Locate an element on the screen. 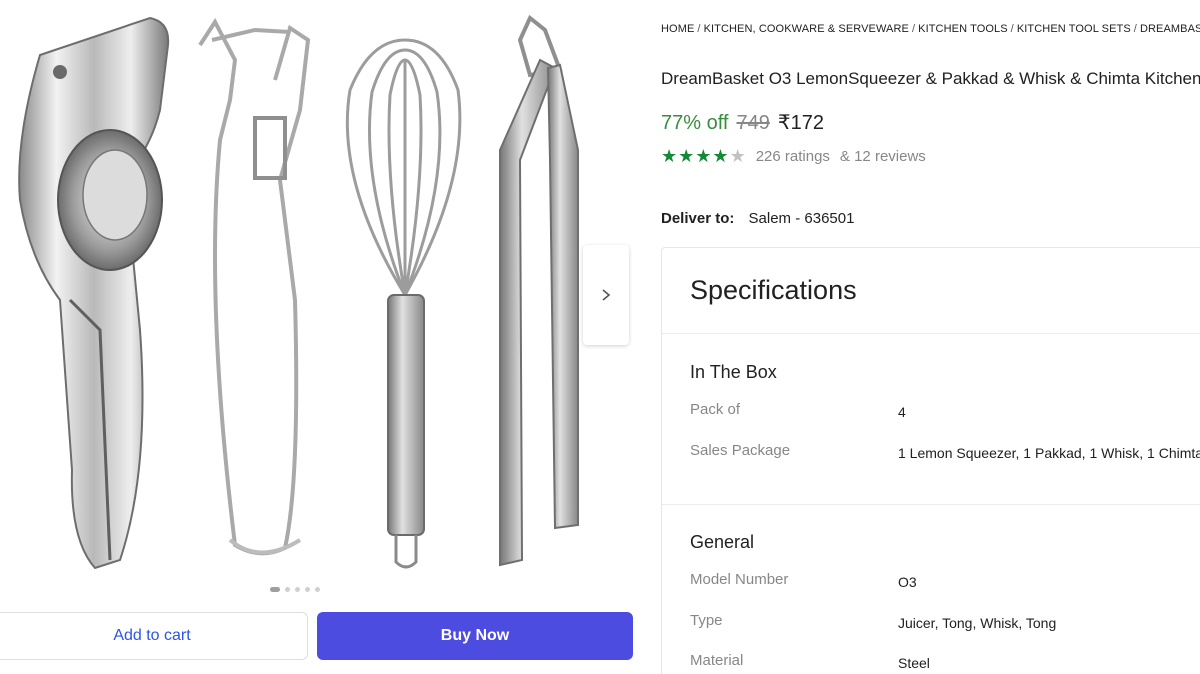  spec-group-title: In The Box is located at coordinates (733, 372).